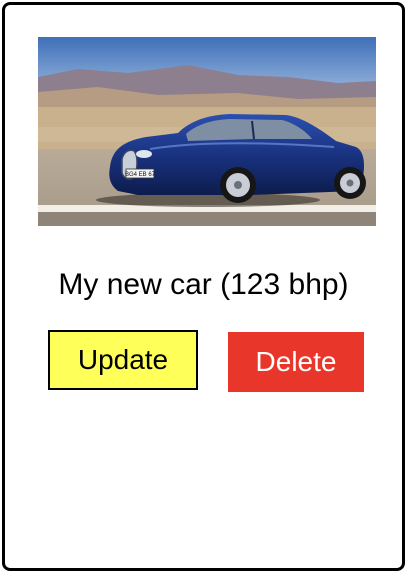 This screenshot has height=573, width=407. What do you see at coordinates (296, 362) in the screenshot?
I see `delete-button: Delete` at bounding box center [296, 362].